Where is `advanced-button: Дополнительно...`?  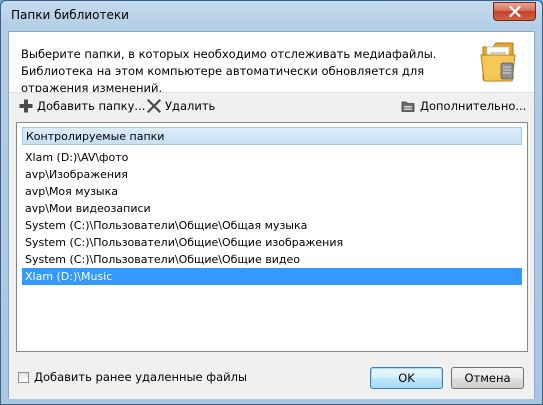 advanced-button: Дополнительно... is located at coordinates (463, 106).